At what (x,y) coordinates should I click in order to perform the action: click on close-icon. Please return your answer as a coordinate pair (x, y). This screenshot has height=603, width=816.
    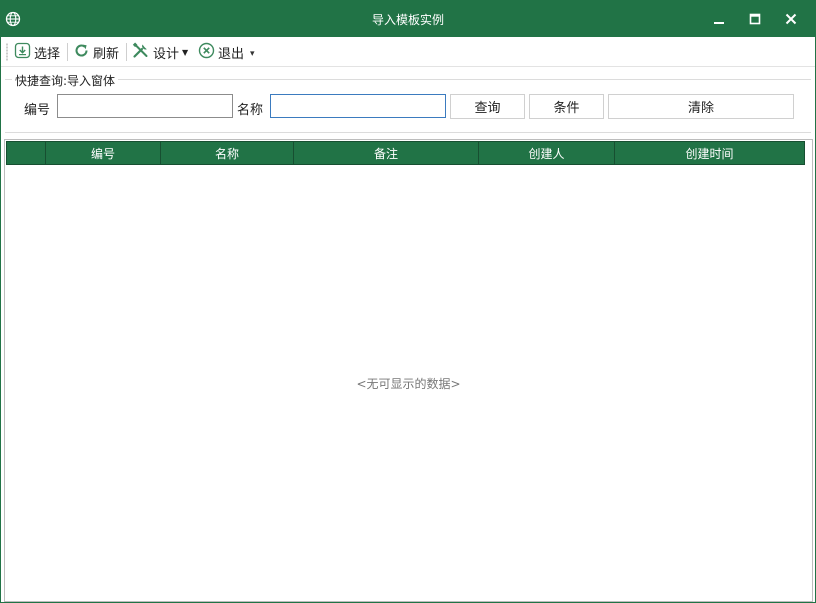
    Looking at the image, I should click on (791, 19).